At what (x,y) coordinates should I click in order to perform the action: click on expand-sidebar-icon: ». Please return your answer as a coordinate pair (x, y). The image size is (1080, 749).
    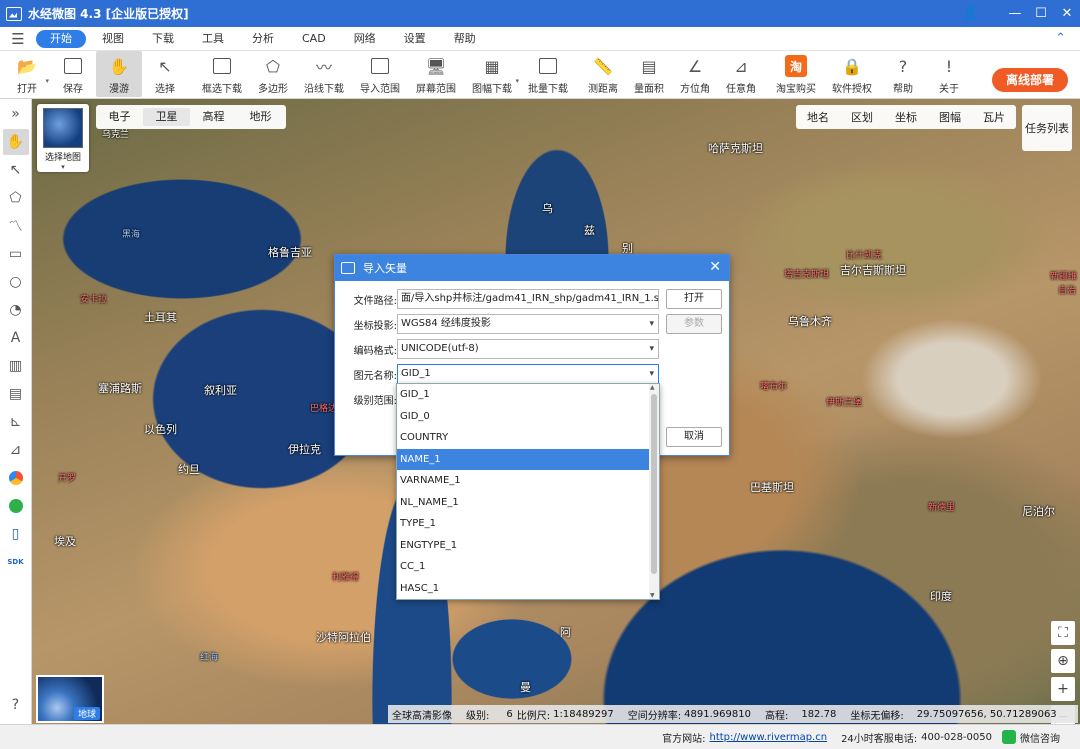
    Looking at the image, I should click on (16, 114).